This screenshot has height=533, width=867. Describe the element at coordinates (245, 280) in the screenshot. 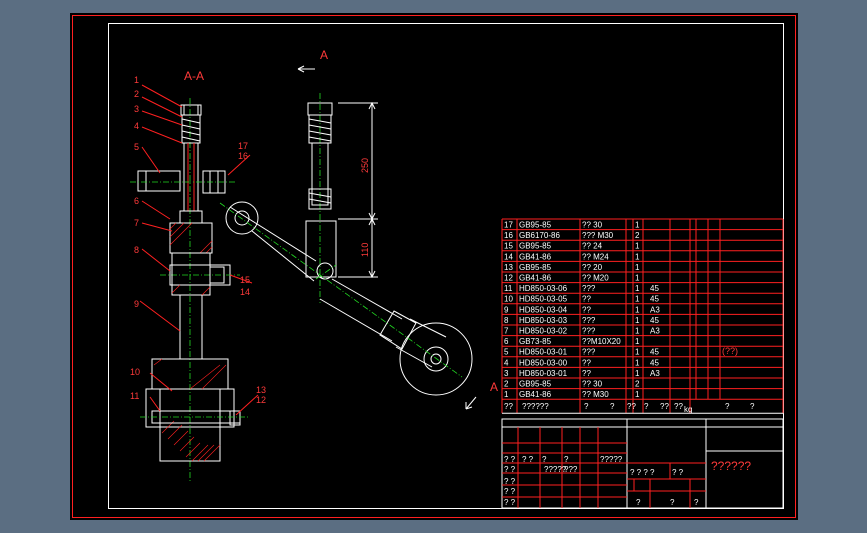

I see `svg-text: 15` at that location.